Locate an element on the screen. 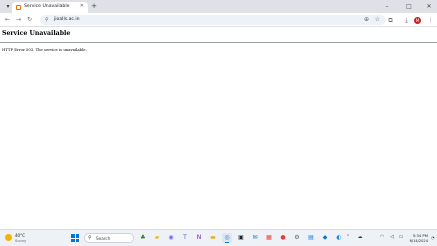 The height and width of the screenshot is (246, 437). folder-icon: ▬ is located at coordinates (213, 238).